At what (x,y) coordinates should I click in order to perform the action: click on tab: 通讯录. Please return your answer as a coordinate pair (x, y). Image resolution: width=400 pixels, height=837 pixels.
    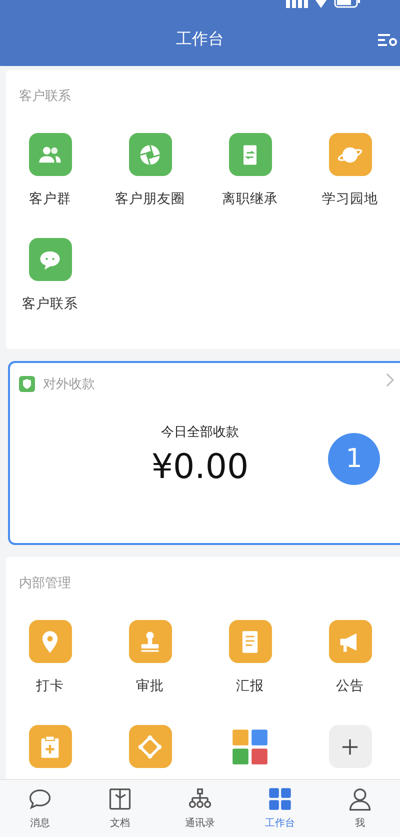
    Looking at the image, I should click on (200, 808).